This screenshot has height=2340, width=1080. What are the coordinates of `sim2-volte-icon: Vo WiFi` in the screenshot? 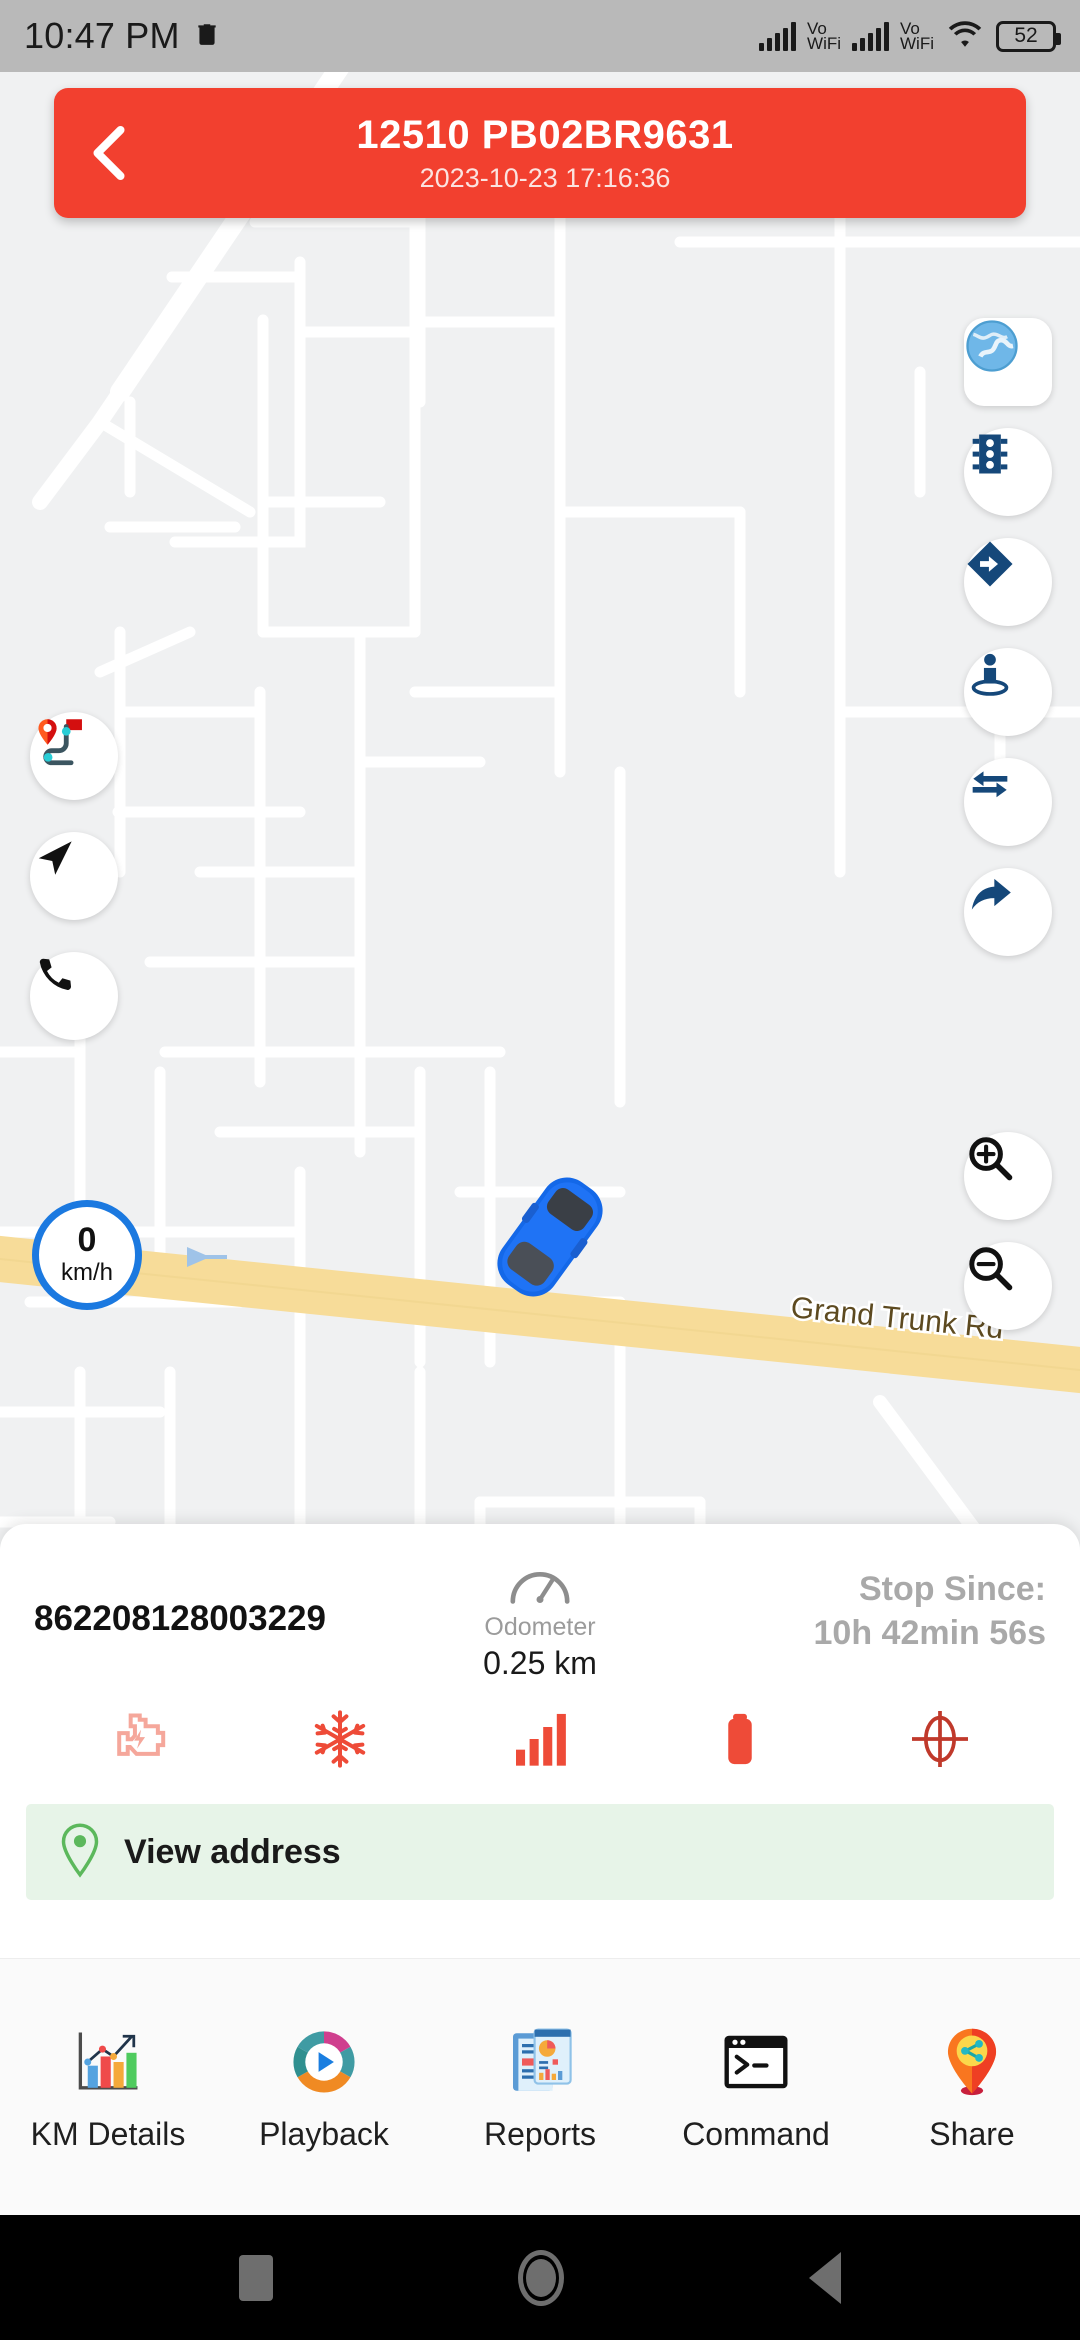 It's located at (917, 36).